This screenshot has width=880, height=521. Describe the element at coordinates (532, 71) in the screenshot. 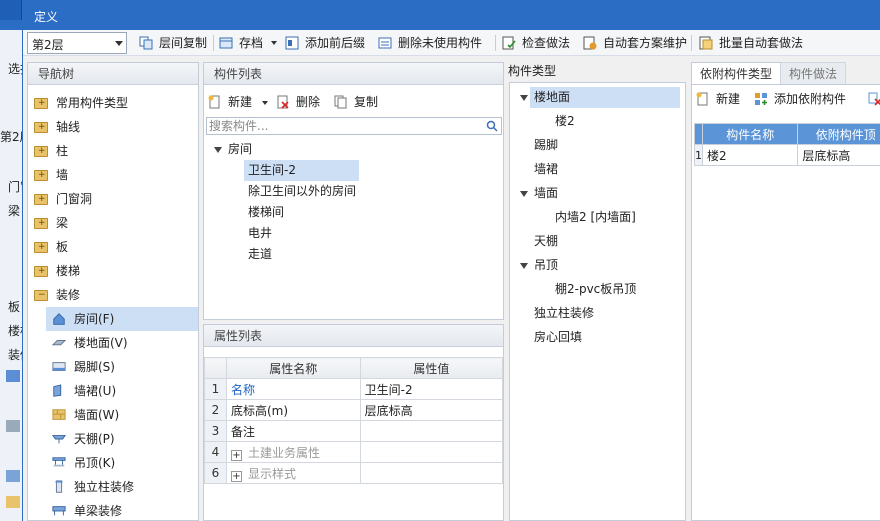

I see `component-types-title: 构件类型` at that location.